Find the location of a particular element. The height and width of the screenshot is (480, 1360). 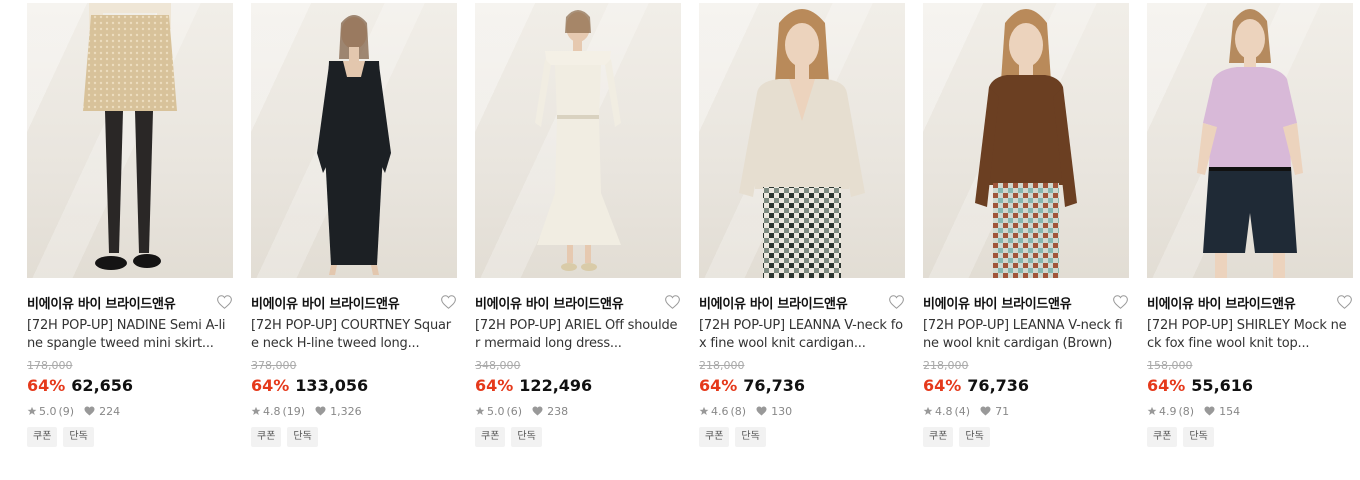

review-meta: 4.9 (8) 154 is located at coordinates (1250, 411).